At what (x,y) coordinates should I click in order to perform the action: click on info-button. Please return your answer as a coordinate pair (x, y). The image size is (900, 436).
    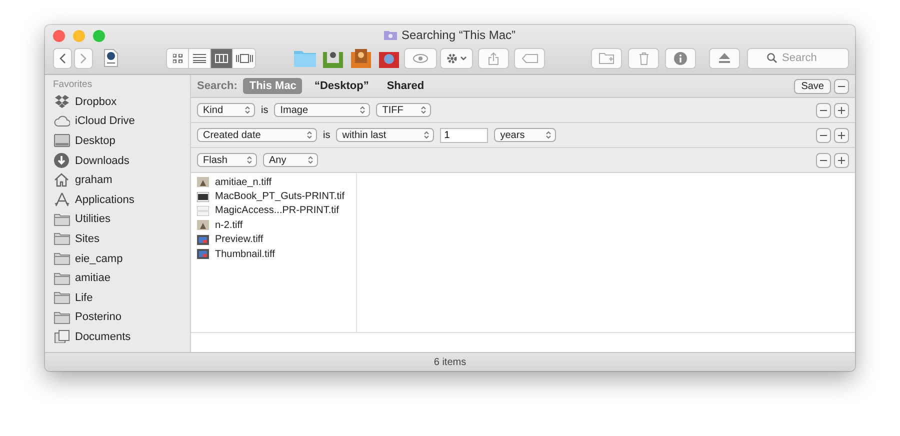
    Looking at the image, I should click on (680, 58).